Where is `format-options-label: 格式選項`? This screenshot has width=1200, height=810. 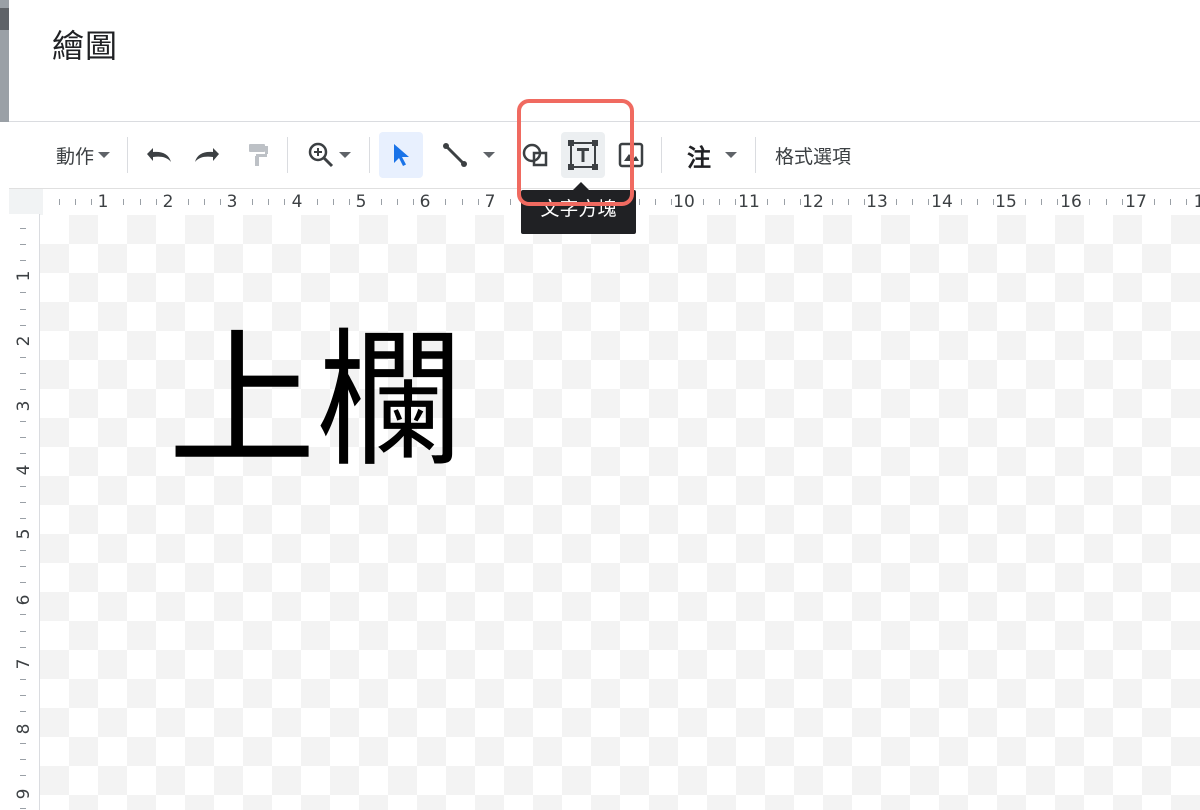
format-options-label: 格式選項 is located at coordinates (812, 156).